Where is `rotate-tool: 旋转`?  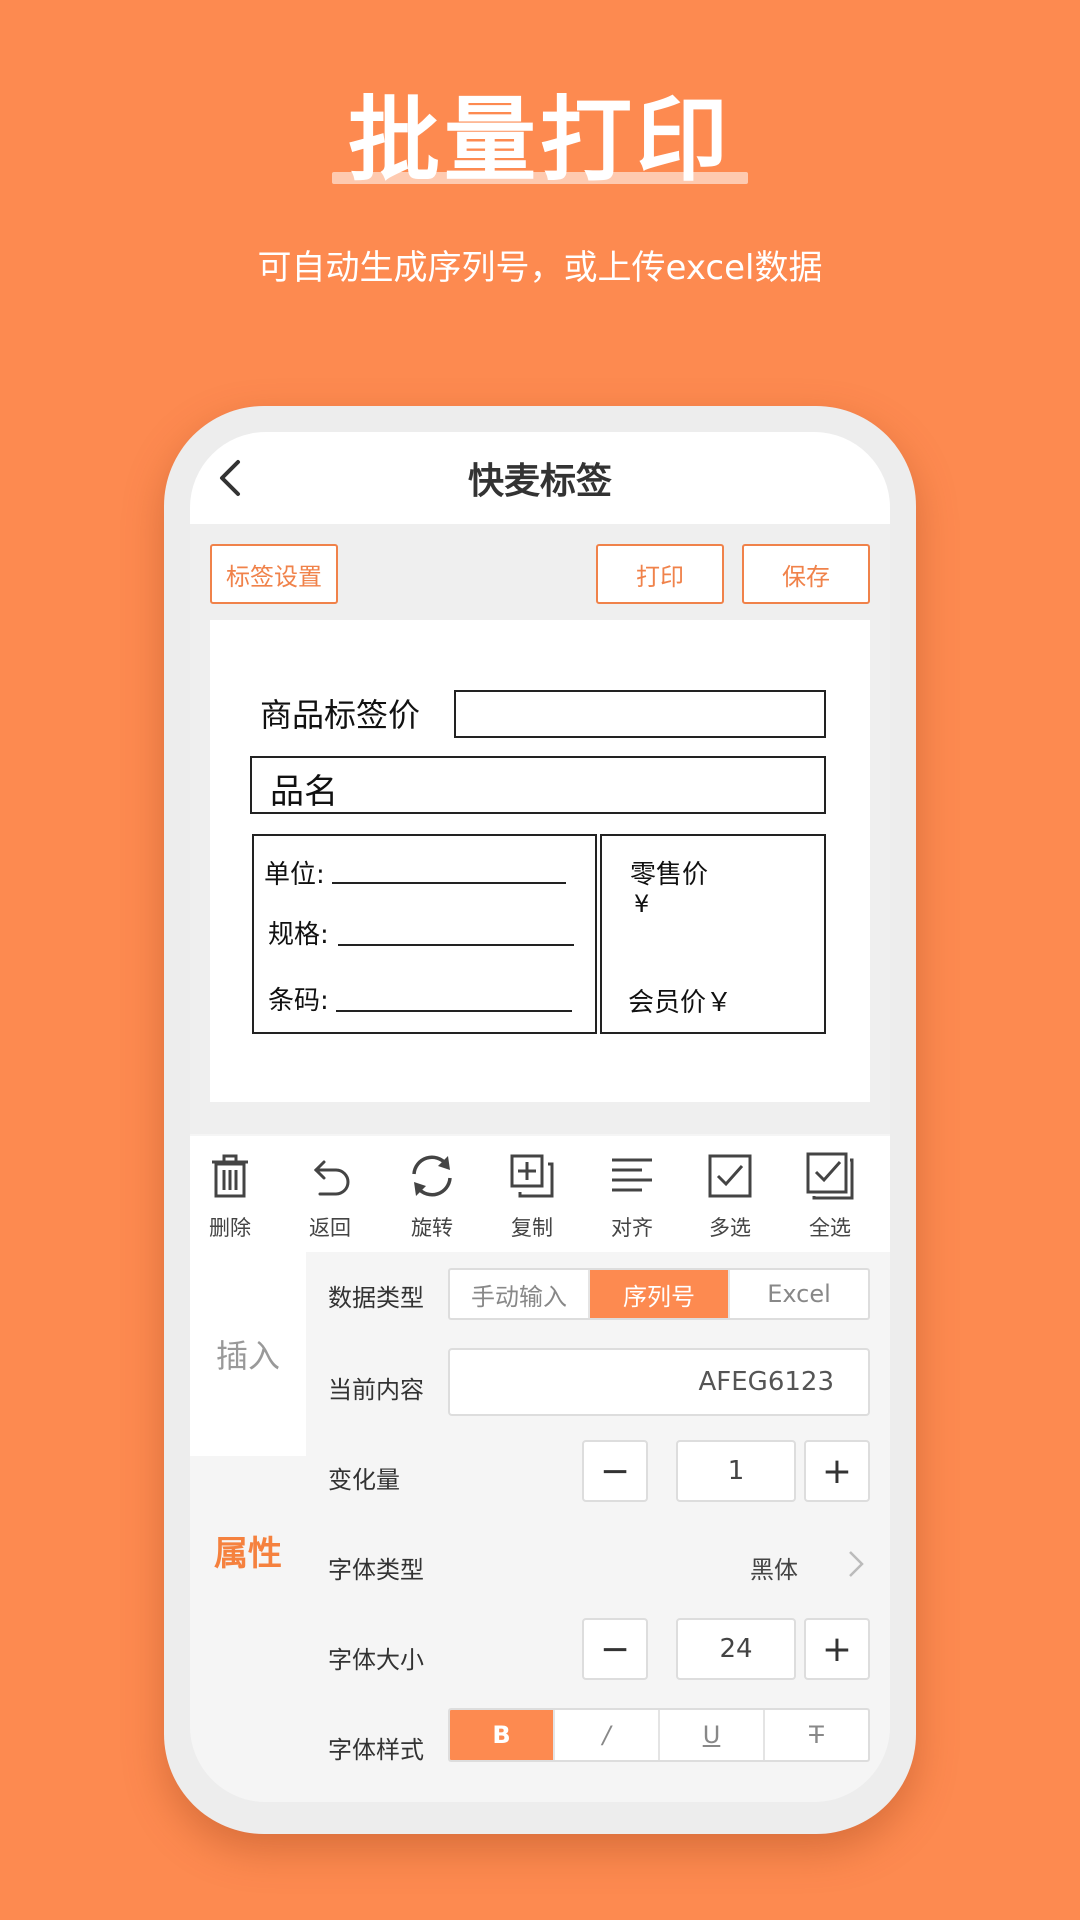
rotate-tool: 旋转 is located at coordinates (432, 1196).